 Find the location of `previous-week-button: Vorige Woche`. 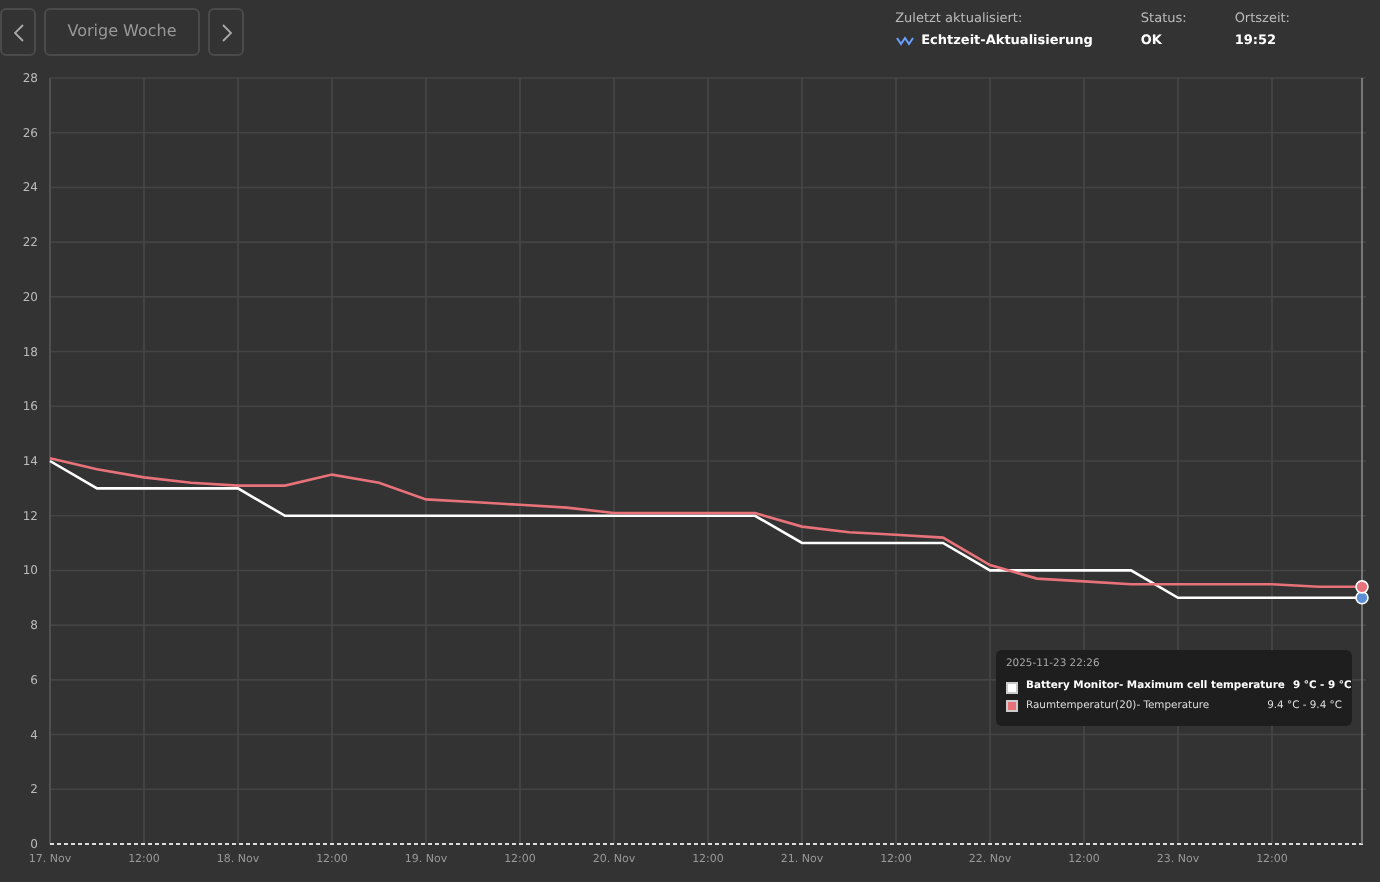

previous-week-button: Vorige Woche is located at coordinates (122, 32).